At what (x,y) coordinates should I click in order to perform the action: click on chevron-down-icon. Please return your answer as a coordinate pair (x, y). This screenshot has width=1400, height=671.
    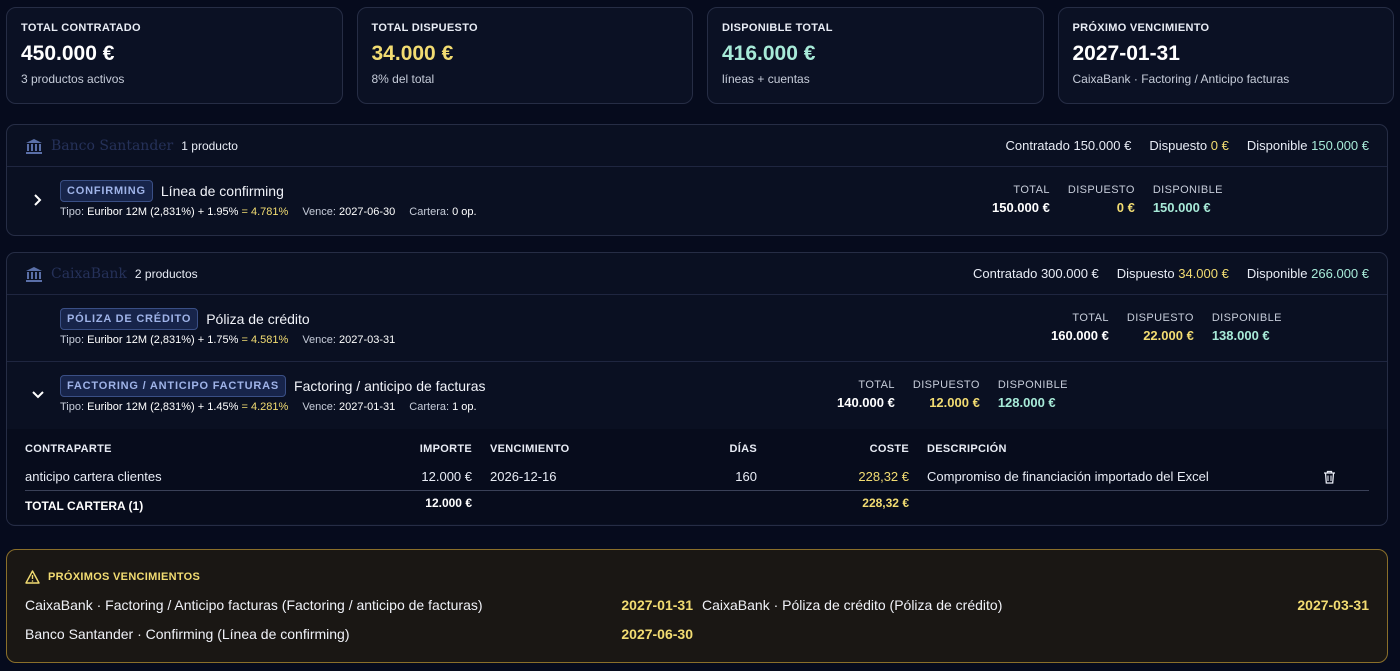
    Looking at the image, I should click on (38, 395).